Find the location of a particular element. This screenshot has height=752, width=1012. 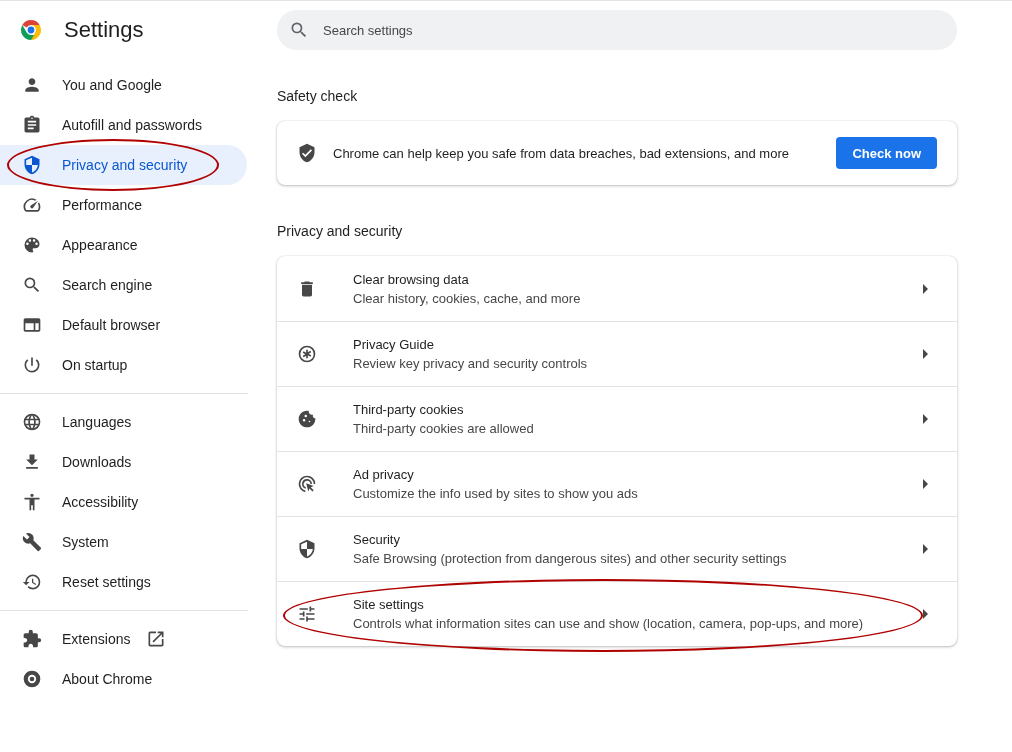

sidebar-item: You and Google is located at coordinates (123, 85).